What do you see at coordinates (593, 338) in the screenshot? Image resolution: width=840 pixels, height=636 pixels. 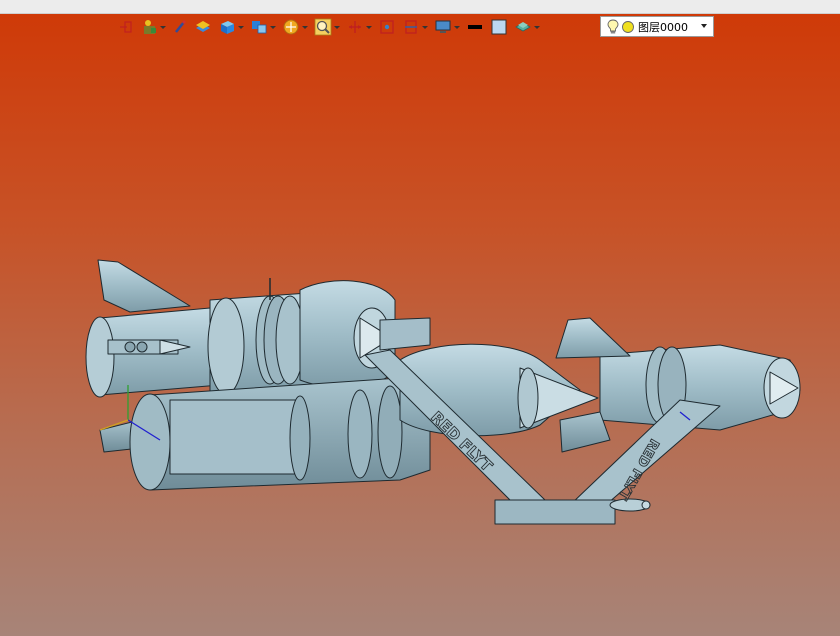 I see `forward-upper-fin` at bounding box center [593, 338].